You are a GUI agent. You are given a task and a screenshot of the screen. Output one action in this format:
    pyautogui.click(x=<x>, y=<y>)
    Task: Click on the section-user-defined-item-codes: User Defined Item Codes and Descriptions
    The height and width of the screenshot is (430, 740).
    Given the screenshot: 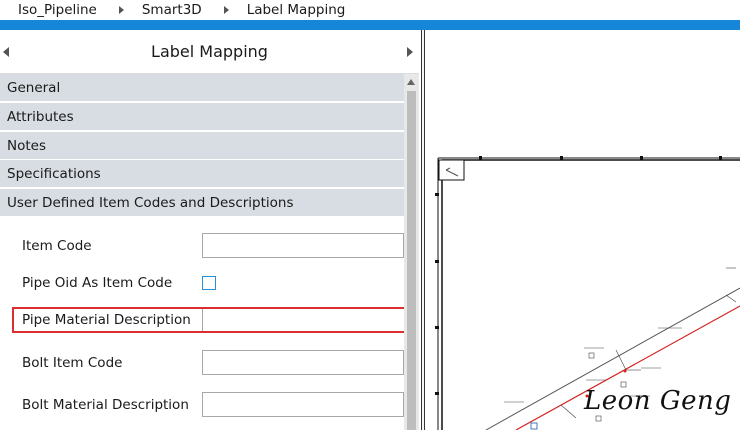 What is the action you would take?
    pyautogui.click(x=202, y=203)
    